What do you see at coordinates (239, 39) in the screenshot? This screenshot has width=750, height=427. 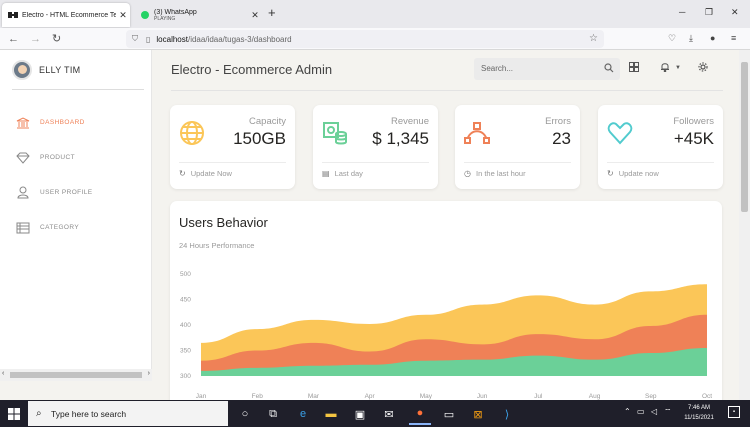 I see `url-path: /idaa/idaa/tugas-3/dashboard` at bounding box center [239, 39].